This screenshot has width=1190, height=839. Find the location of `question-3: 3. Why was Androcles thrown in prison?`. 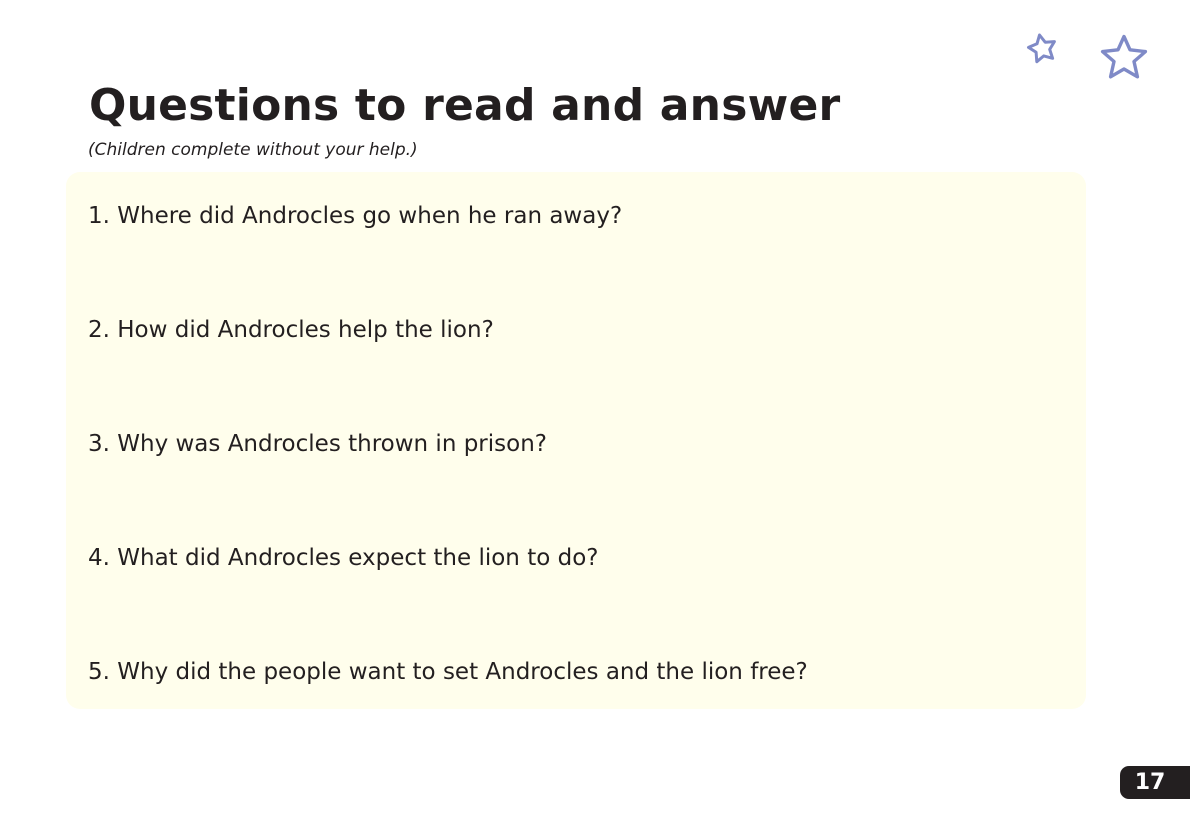

question-3: 3. Why was Androcles thrown in prison? is located at coordinates (317, 444).